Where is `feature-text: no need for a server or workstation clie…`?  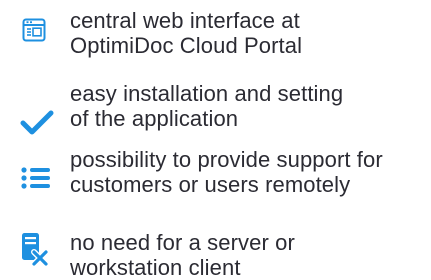 feature-text: no need for a server or workstation clie… is located at coordinates (182, 255).